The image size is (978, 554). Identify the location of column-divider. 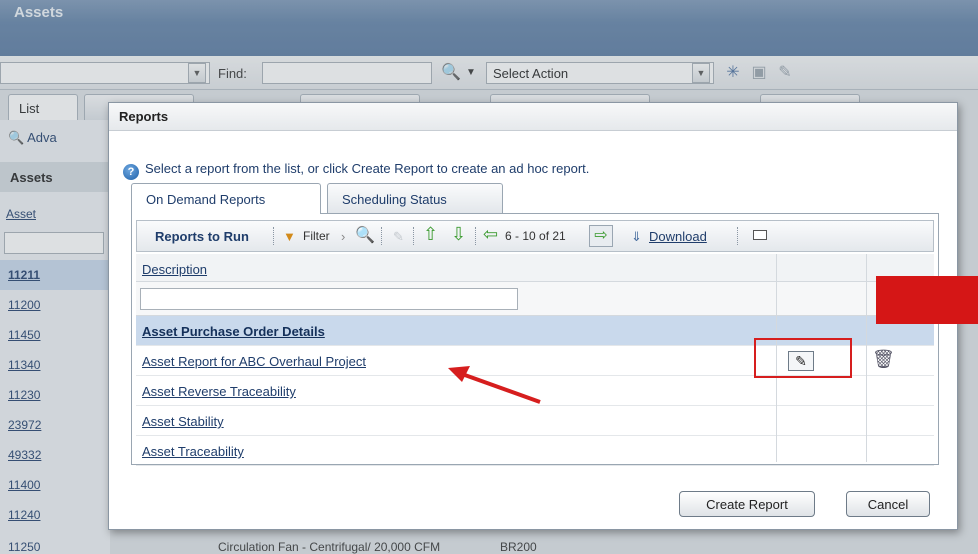
(866, 358).